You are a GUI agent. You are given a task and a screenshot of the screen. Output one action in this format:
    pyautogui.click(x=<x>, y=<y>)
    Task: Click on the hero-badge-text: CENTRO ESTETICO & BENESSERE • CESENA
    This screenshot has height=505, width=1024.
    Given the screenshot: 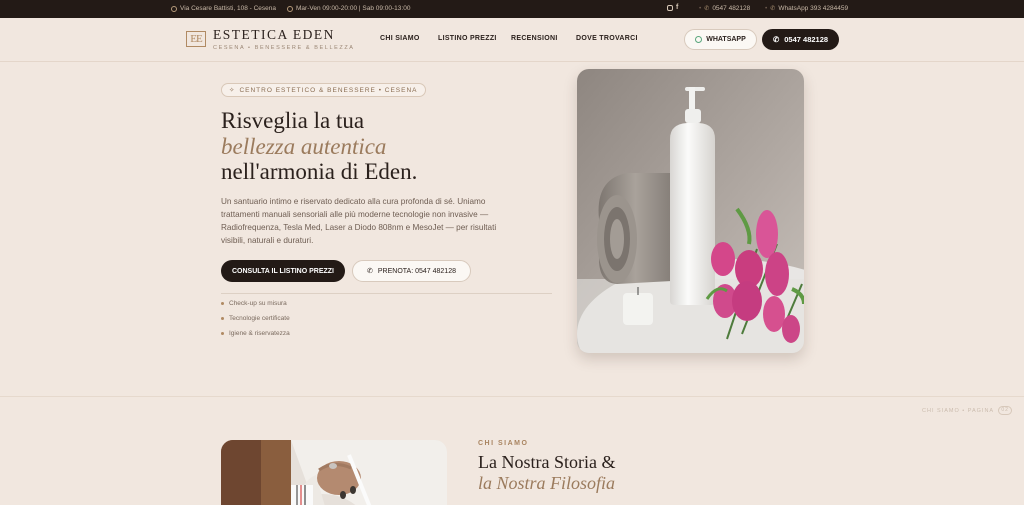 What is the action you would take?
    pyautogui.click(x=328, y=90)
    